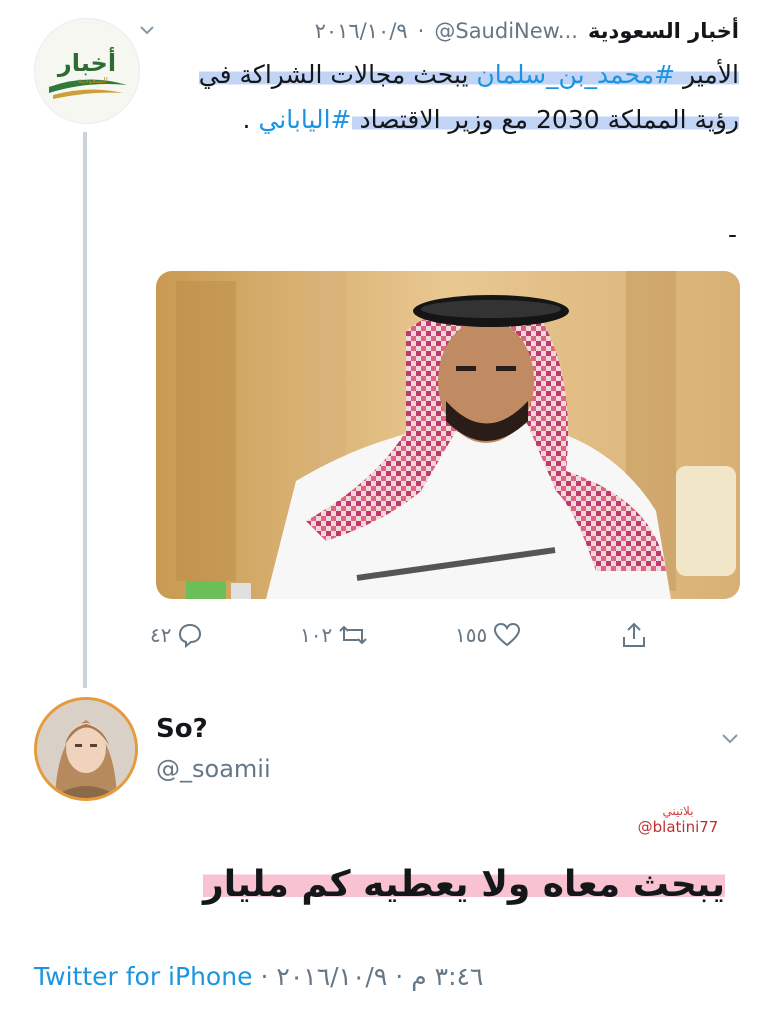 This screenshot has width=773, height=1023. Describe the element at coordinates (93, 80) in the screenshot. I see `svg-text: السعودية` at that location.